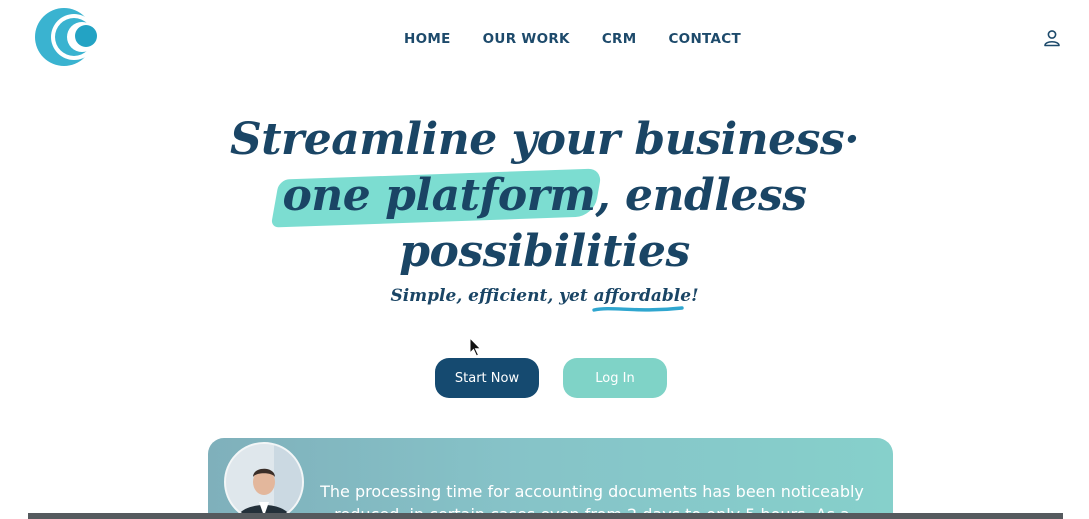  Describe the element at coordinates (637, 309) in the screenshot. I see `squiggle-underline` at that location.